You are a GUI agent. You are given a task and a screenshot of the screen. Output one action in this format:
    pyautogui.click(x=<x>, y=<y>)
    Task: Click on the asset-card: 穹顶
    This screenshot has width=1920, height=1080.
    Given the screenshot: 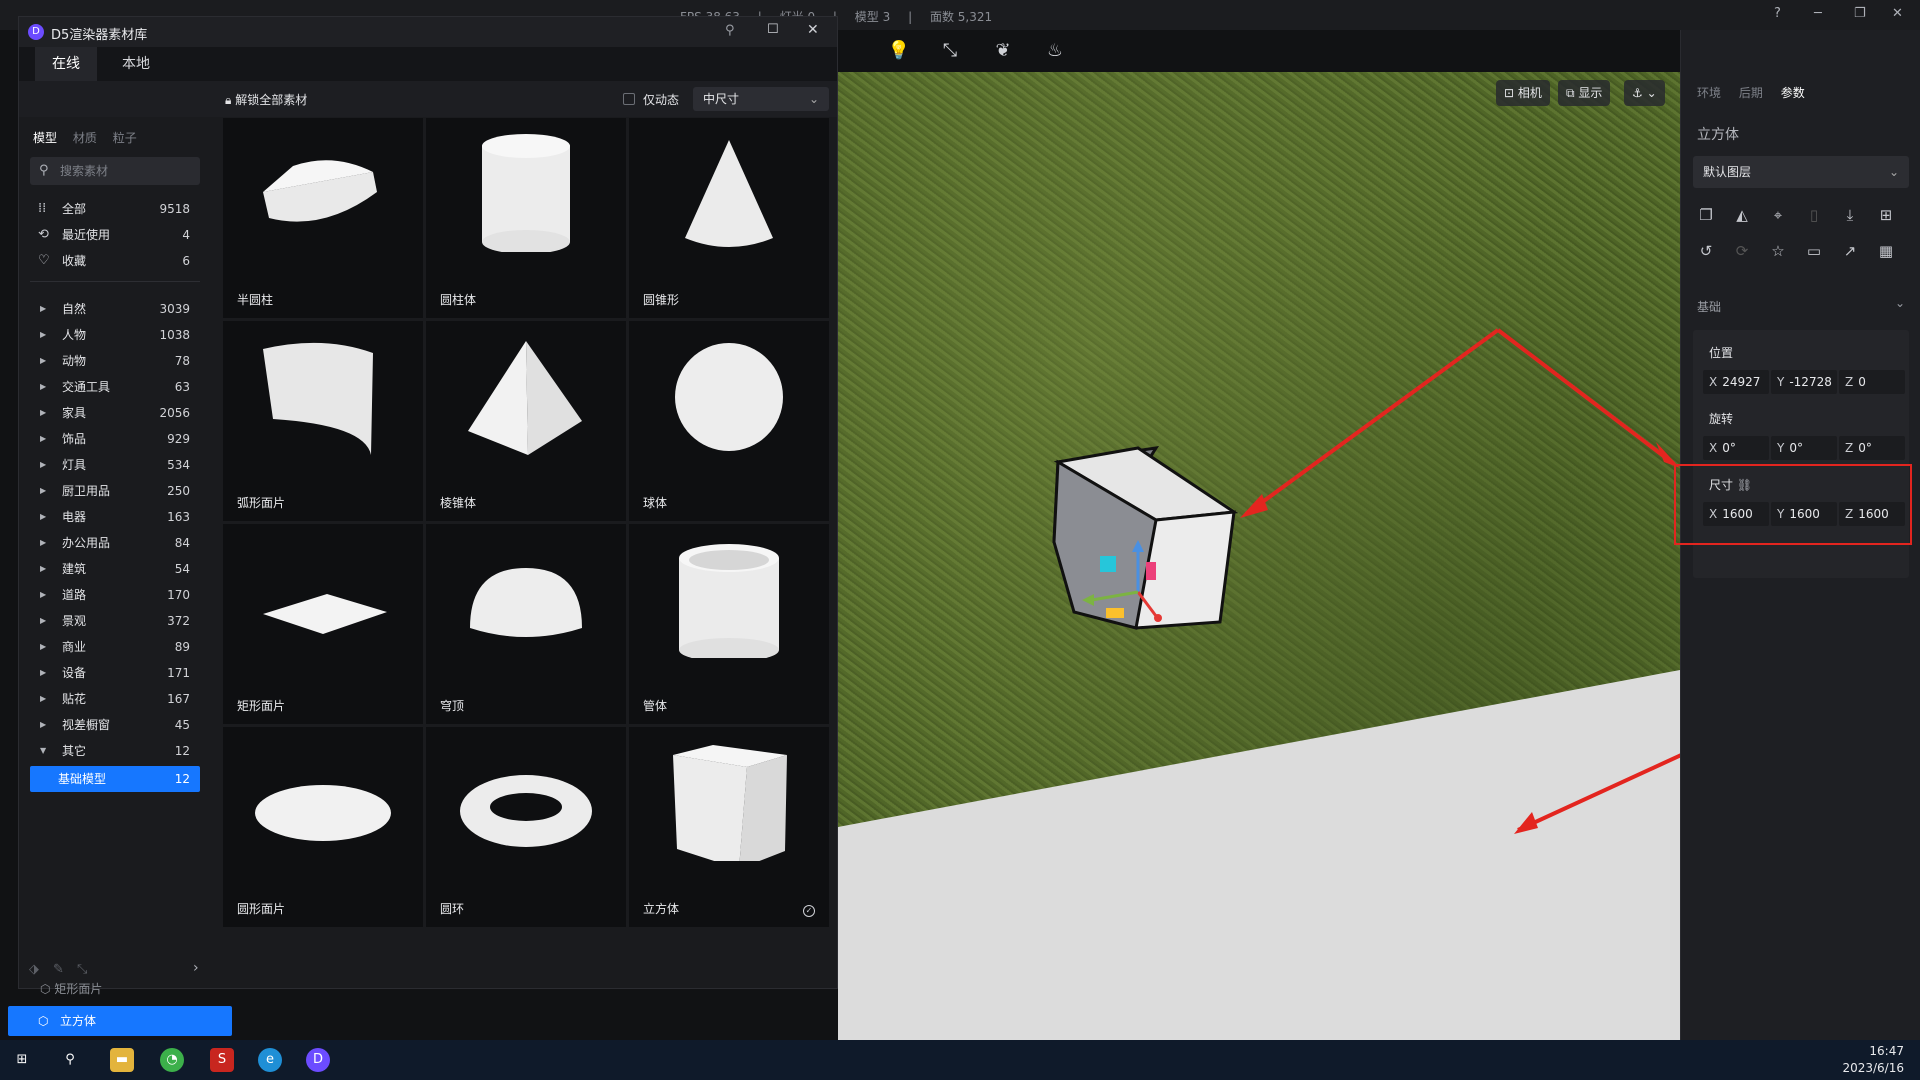 What is the action you would take?
    pyautogui.click(x=526, y=624)
    